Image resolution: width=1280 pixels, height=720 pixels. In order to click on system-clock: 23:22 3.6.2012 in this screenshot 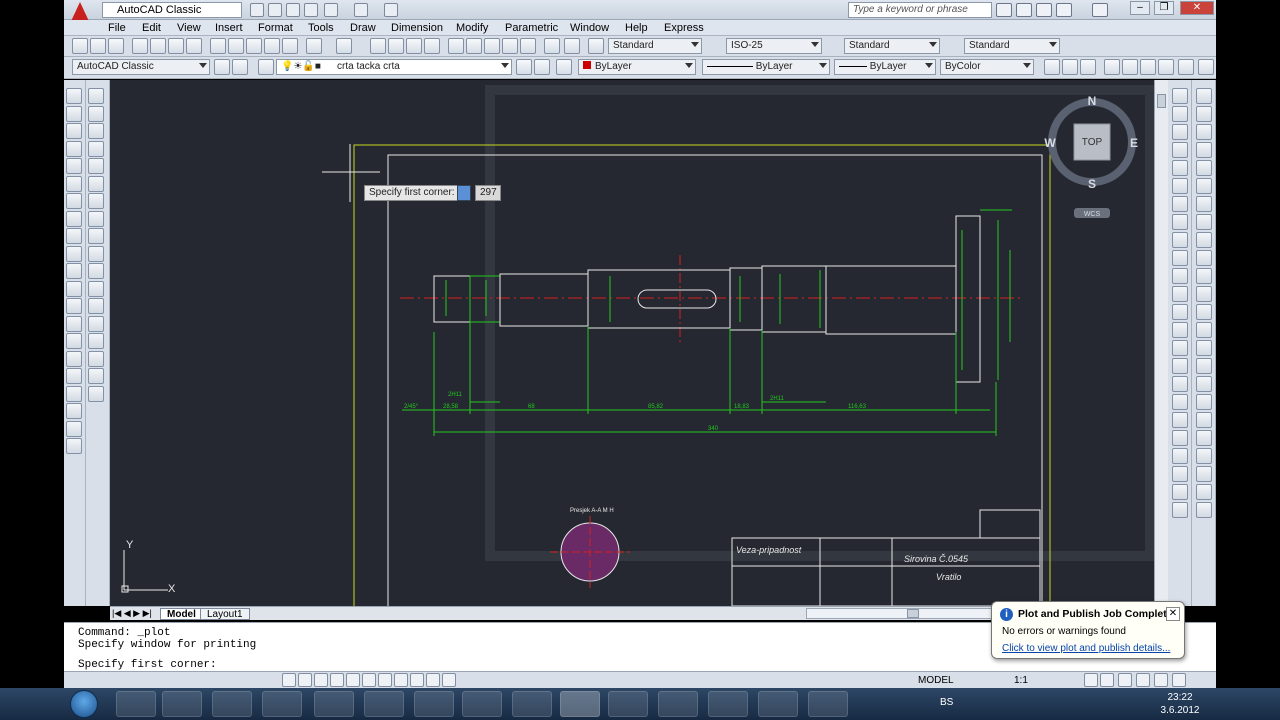, I will do `click(1180, 704)`.